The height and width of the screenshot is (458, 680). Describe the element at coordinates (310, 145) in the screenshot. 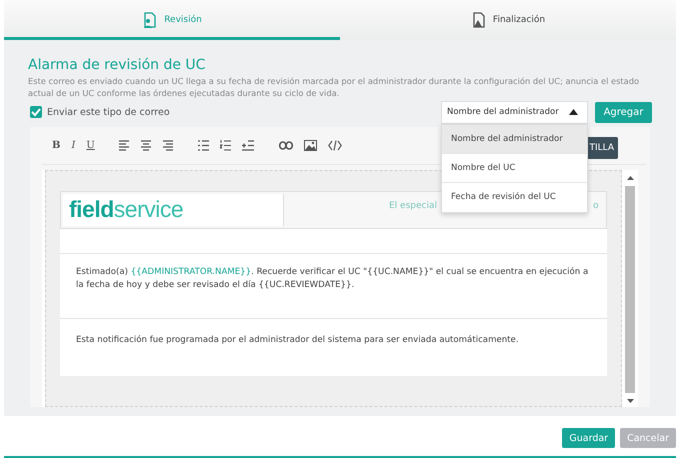

I see `image-icon` at that location.